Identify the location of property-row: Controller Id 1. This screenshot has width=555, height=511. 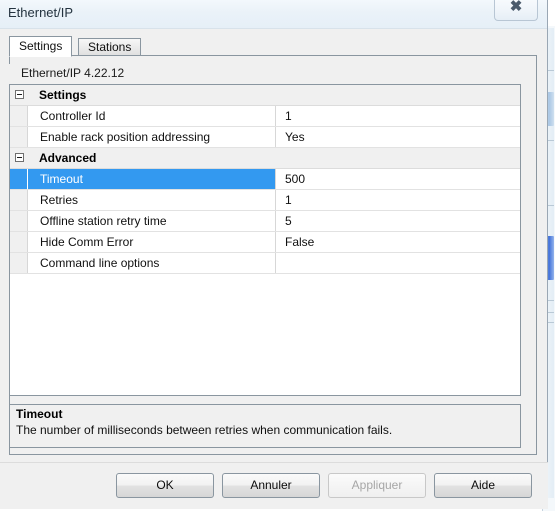
(265, 116).